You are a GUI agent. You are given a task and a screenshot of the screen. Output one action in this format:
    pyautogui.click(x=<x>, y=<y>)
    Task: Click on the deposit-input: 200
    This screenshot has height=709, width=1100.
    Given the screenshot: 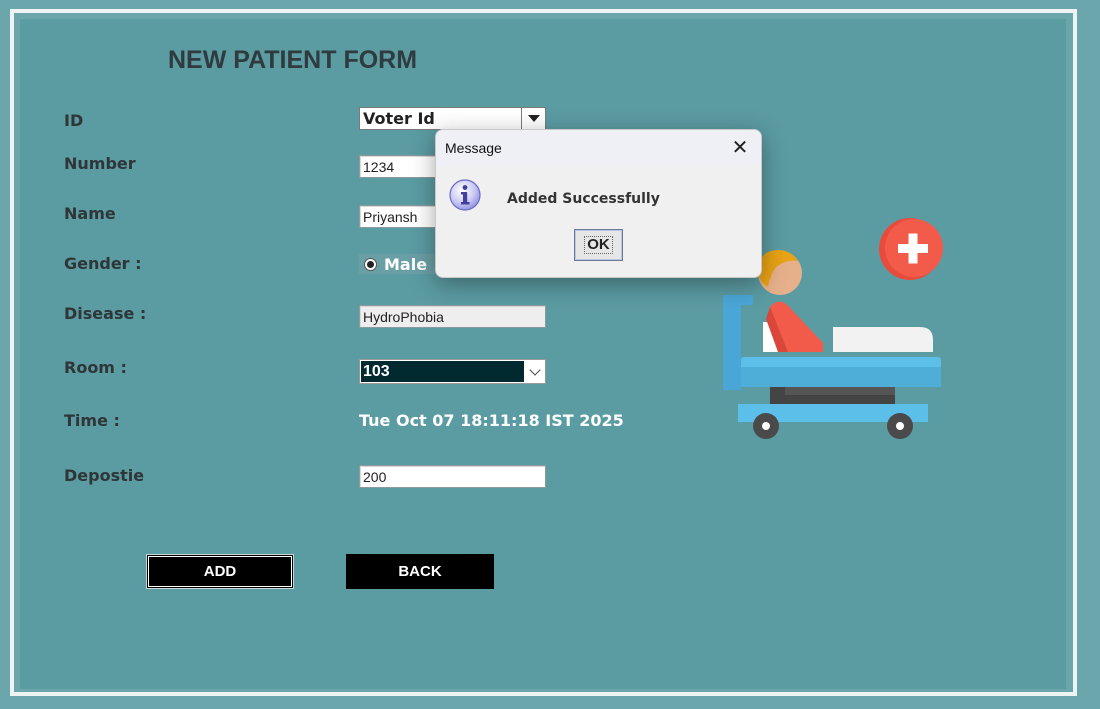 What is the action you would take?
    pyautogui.click(x=452, y=476)
    